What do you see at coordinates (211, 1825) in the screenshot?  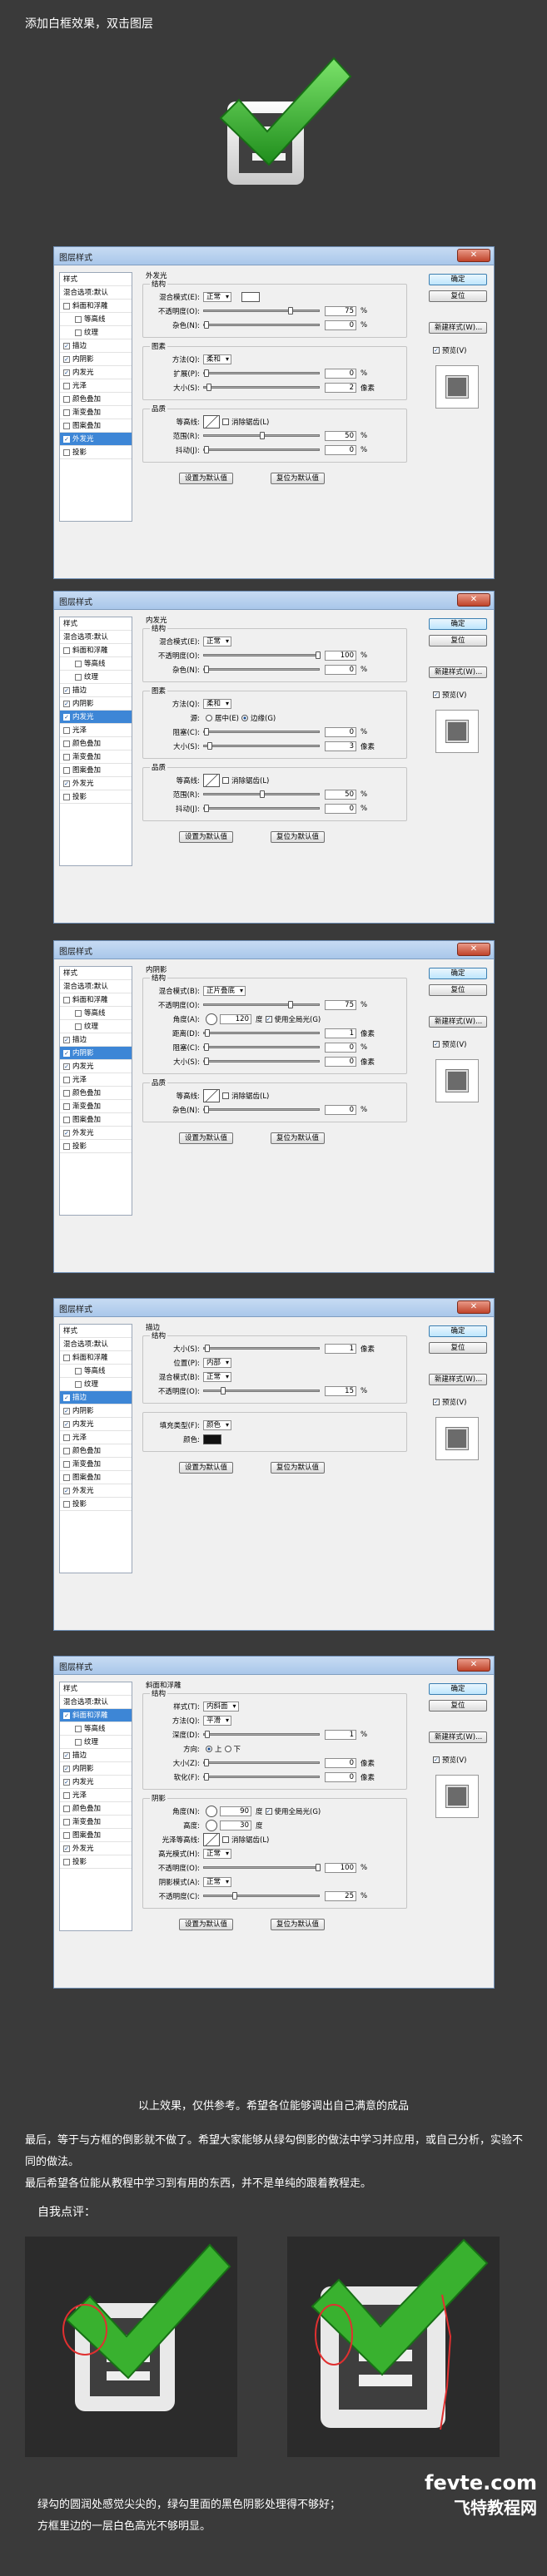 I see `angle-dial` at bounding box center [211, 1825].